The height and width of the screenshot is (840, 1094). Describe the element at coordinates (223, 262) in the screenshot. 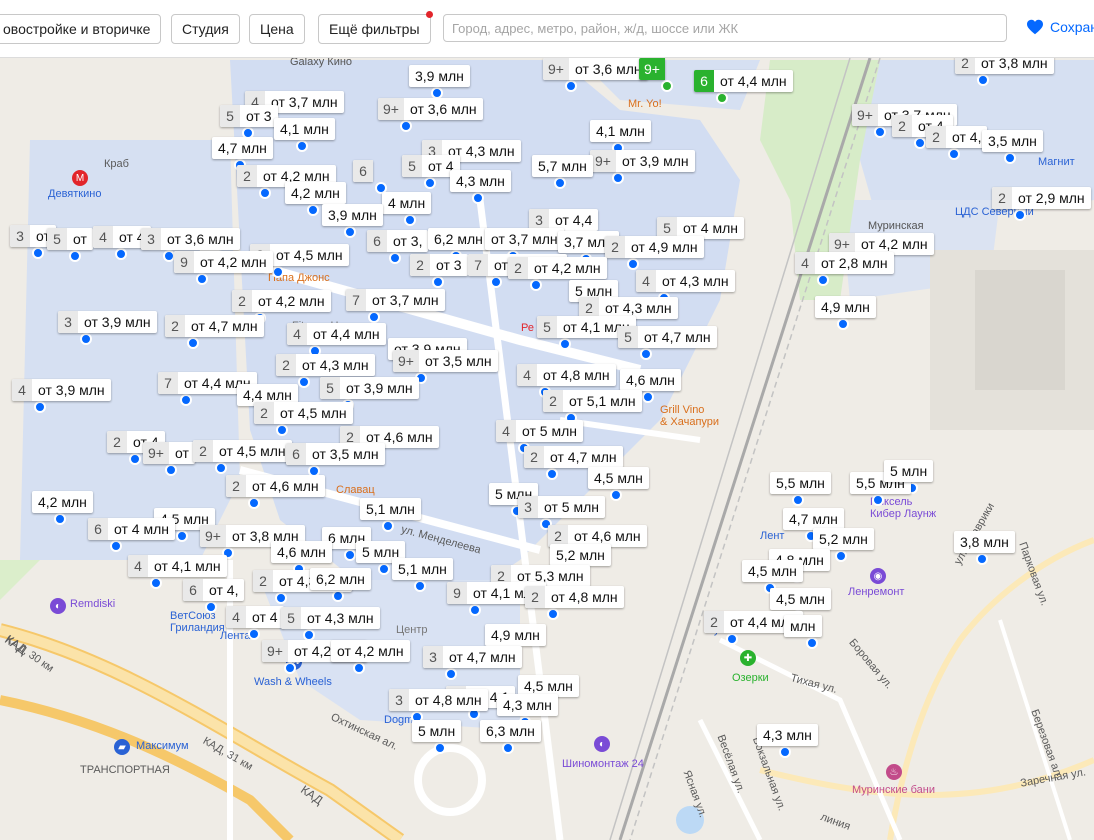

I see `listing-price-pin: 9 от 4,2 млн` at that location.